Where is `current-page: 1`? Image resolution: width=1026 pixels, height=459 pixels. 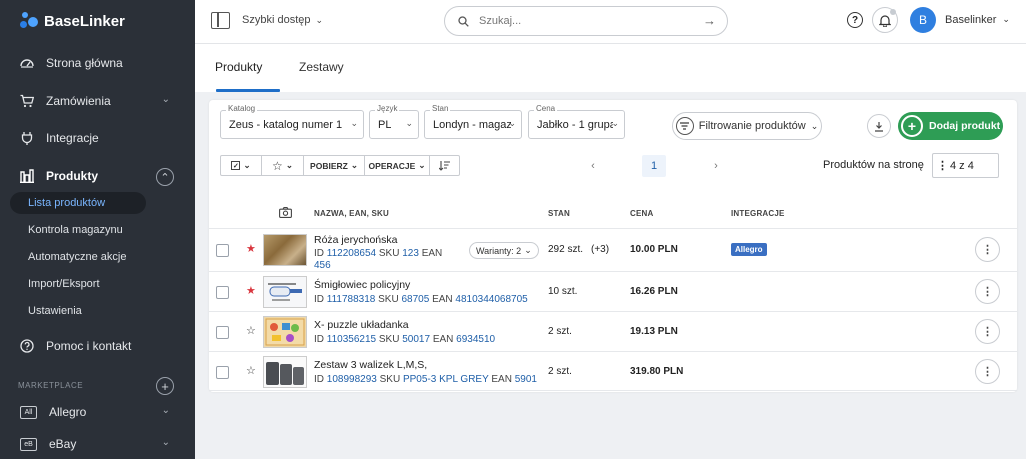 current-page: 1 is located at coordinates (654, 166).